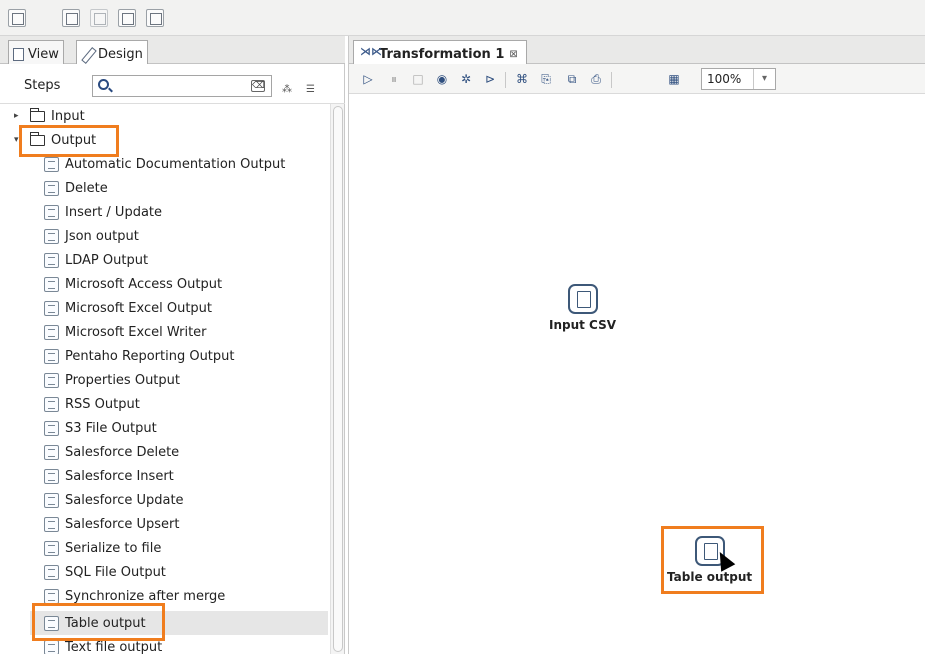 This screenshot has height=654, width=925. Describe the element at coordinates (51, 212) in the screenshot. I see `insert-update-icon` at that location.